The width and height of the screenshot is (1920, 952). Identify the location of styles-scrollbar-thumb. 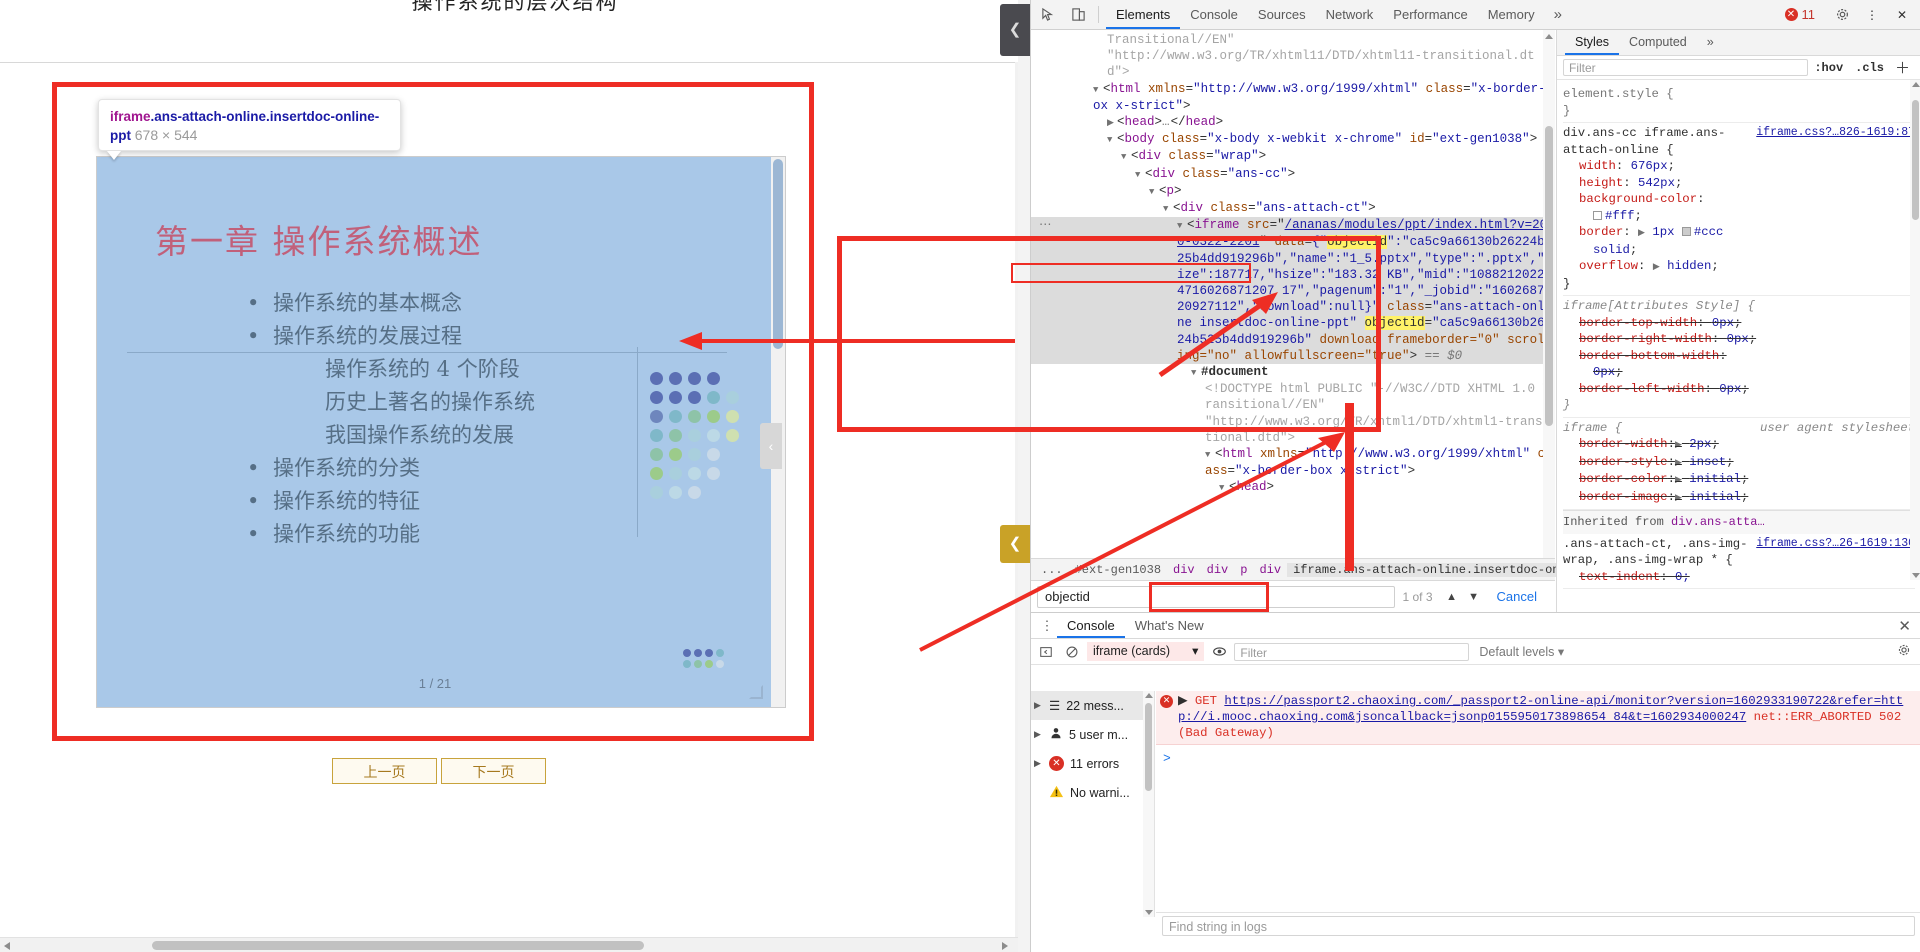
(1915, 160).